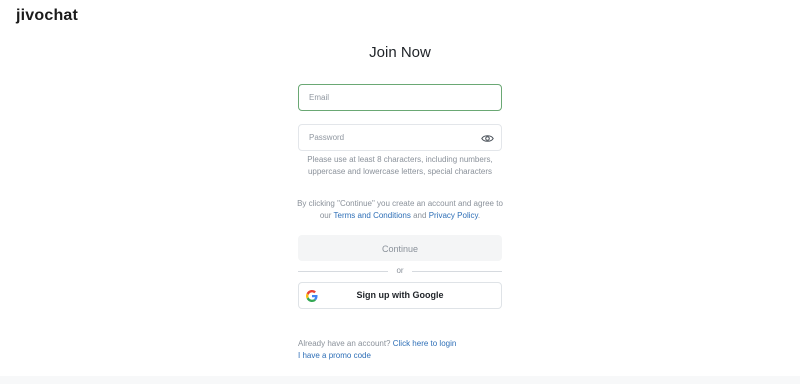 This screenshot has height=384, width=800. Describe the element at coordinates (479, 215) in the screenshot. I see `terms-suffix: .` at that location.